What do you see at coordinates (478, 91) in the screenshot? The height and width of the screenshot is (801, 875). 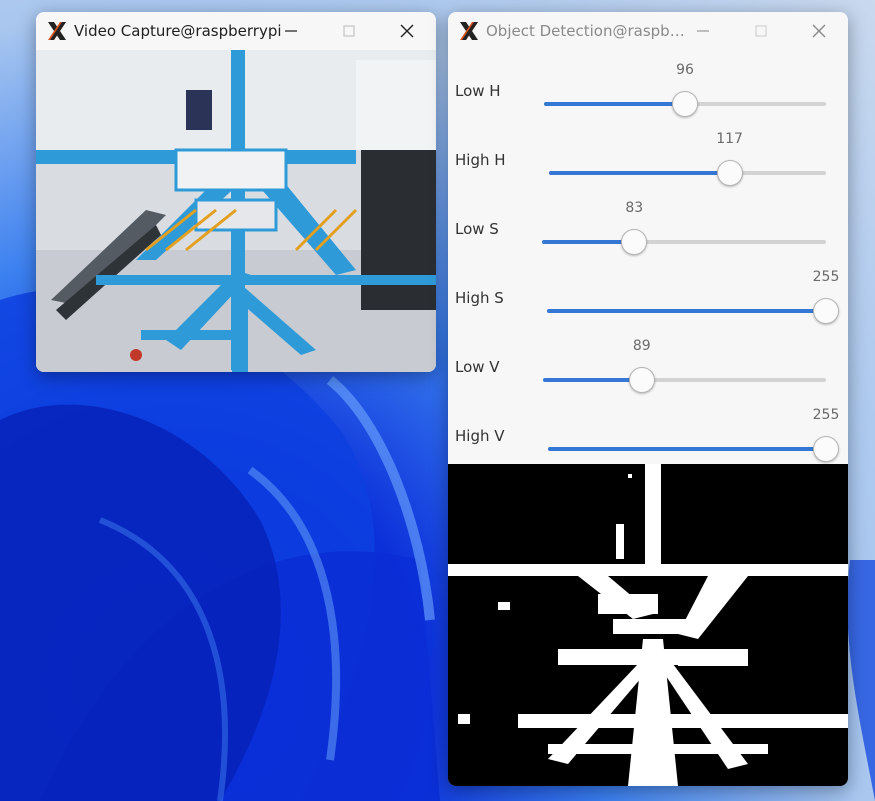 I see `trackbar-label: Low H` at bounding box center [478, 91].